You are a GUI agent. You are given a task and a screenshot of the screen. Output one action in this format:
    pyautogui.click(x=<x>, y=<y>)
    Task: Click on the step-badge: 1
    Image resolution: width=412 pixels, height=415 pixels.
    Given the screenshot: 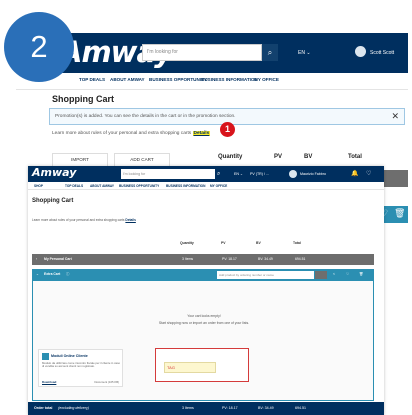 What is the action you would take?
    pyautogui.click(x=227, y=129)
    